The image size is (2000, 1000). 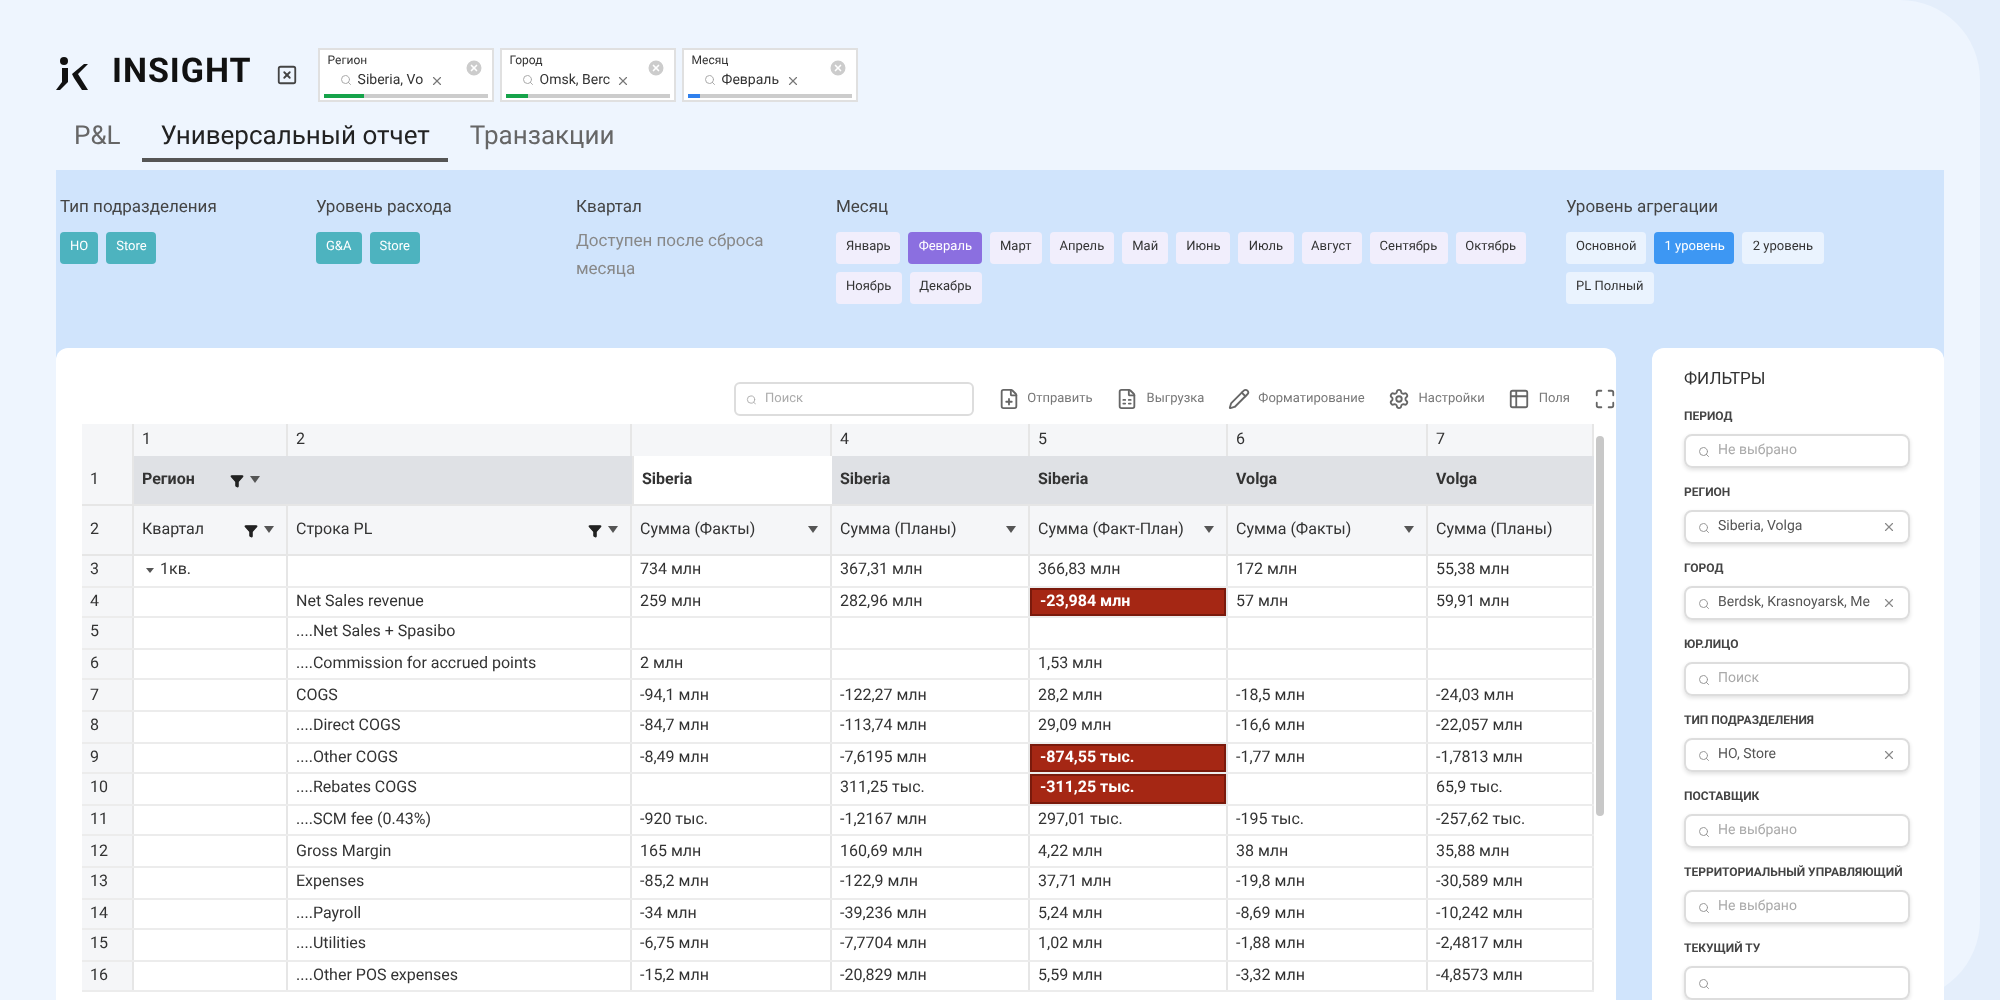 What do you see at coordinates (1481, 820) in the screenshot?
I see `table-cell-text: -257,62 тыс.` at bounding box center [1481, 820].